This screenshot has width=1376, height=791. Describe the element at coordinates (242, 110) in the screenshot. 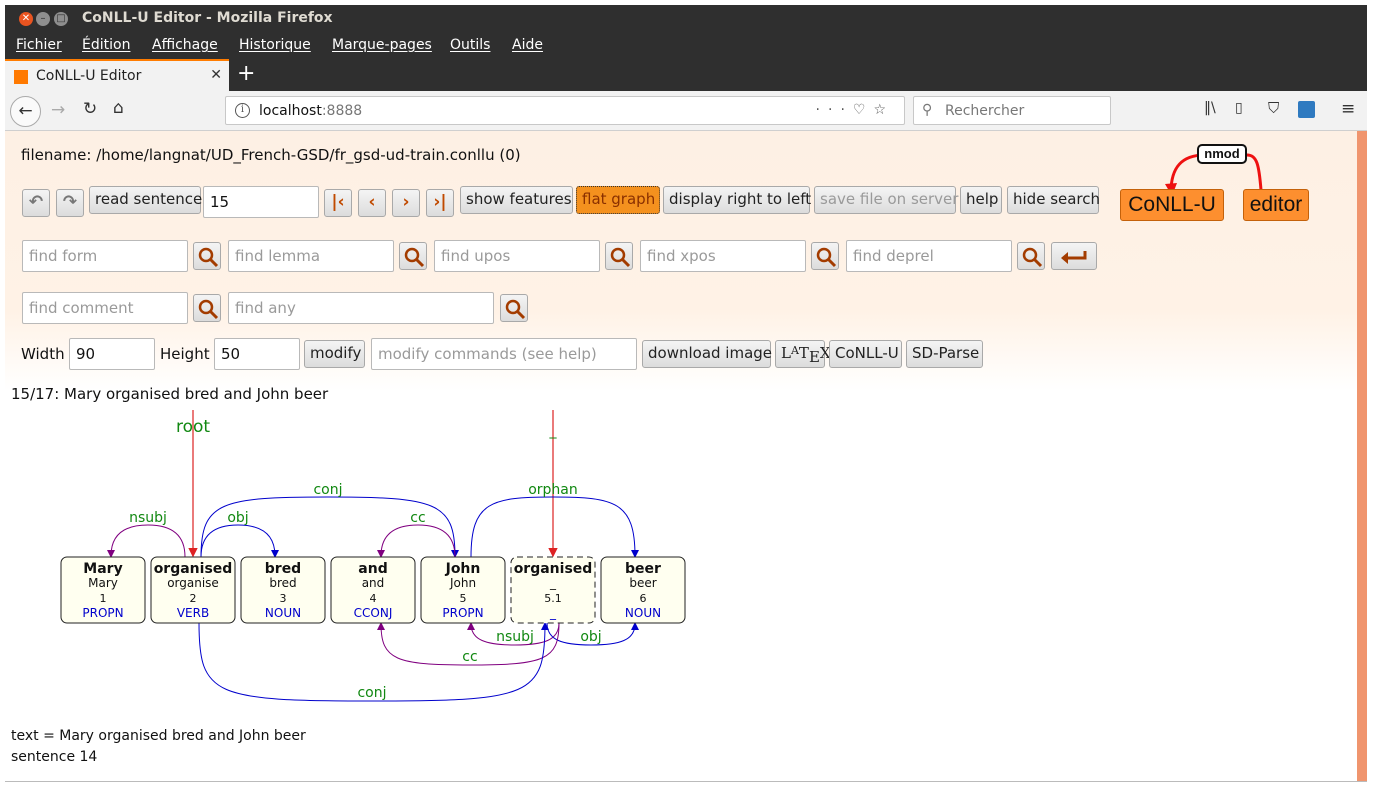

I see `info-icon: i` at that location.